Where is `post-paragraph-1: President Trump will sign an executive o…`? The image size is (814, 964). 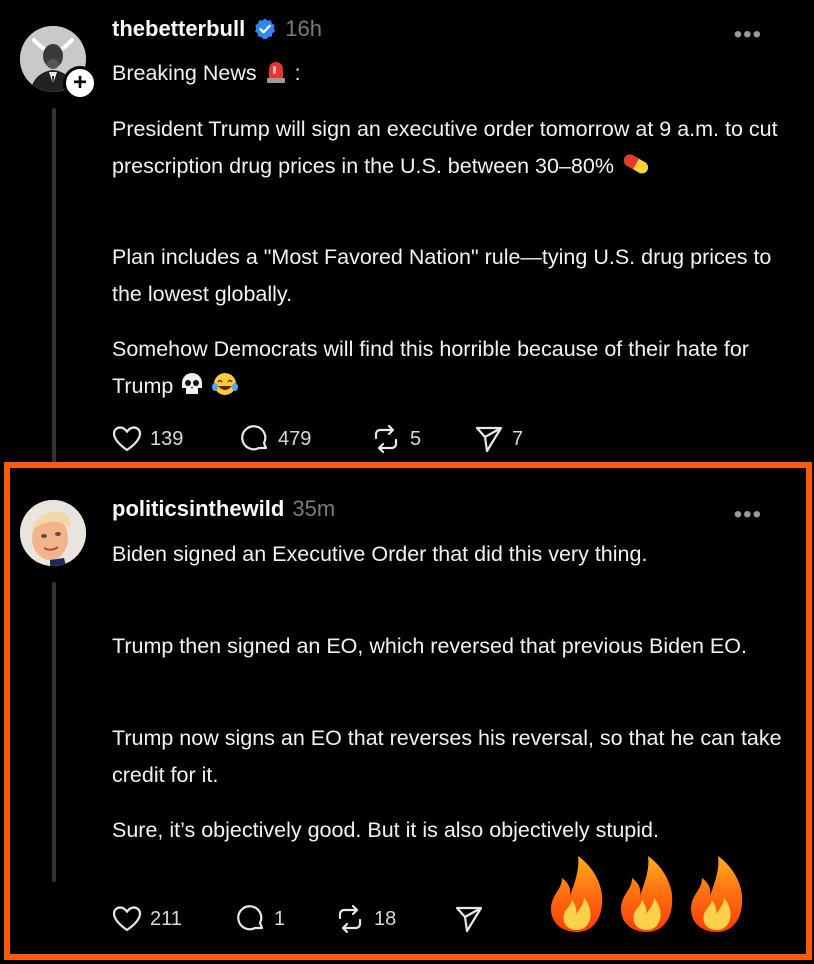 post-paragraph-1: President Trump will sign an executive o… is located at coordinates (447, 148).